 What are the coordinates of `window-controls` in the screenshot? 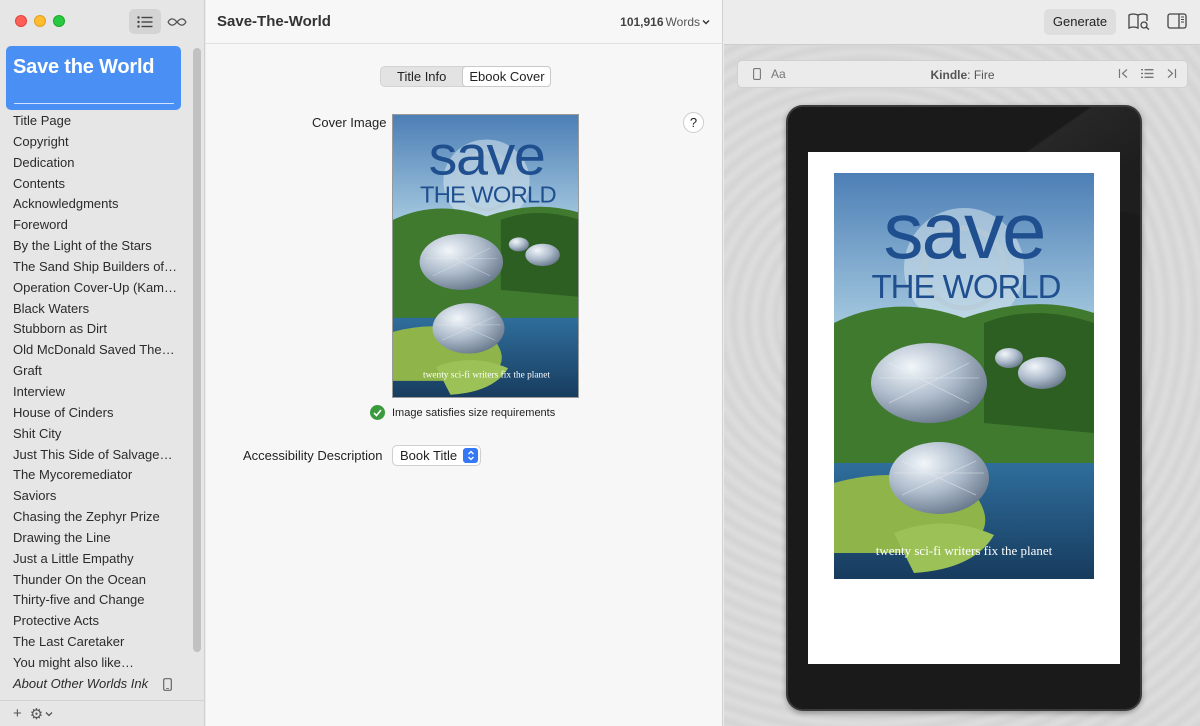 It's located at (40, 21).